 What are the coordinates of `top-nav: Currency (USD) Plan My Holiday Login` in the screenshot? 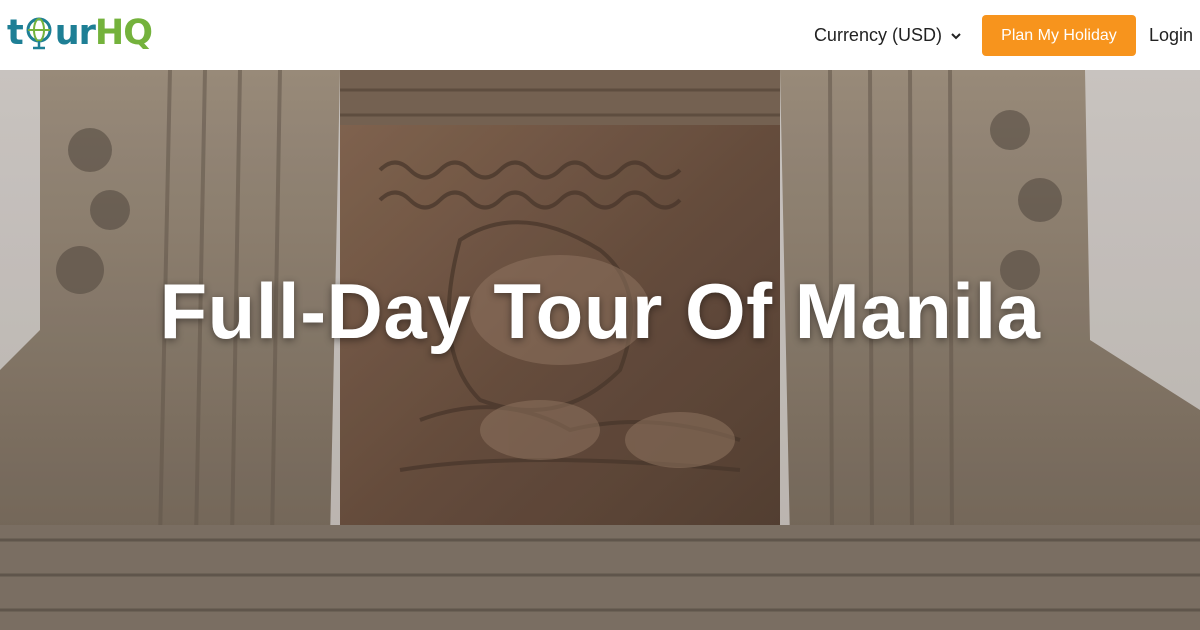 It's located at (1007, 35).